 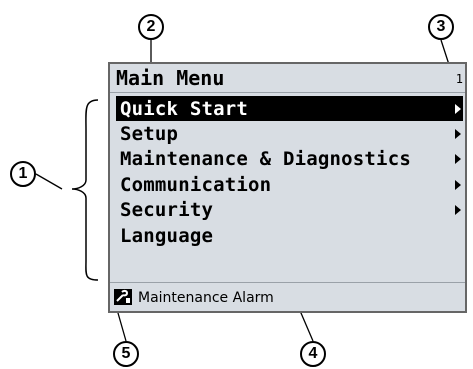 I want to click on callout-4-number: 4, so click(x=313, y=353).